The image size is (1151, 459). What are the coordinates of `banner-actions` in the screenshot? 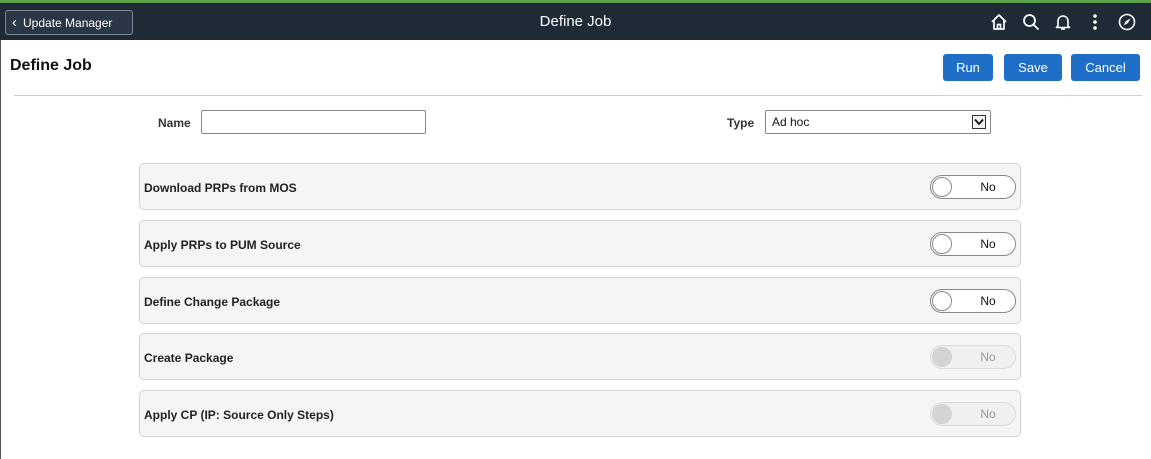 It's located at (1063, 21).